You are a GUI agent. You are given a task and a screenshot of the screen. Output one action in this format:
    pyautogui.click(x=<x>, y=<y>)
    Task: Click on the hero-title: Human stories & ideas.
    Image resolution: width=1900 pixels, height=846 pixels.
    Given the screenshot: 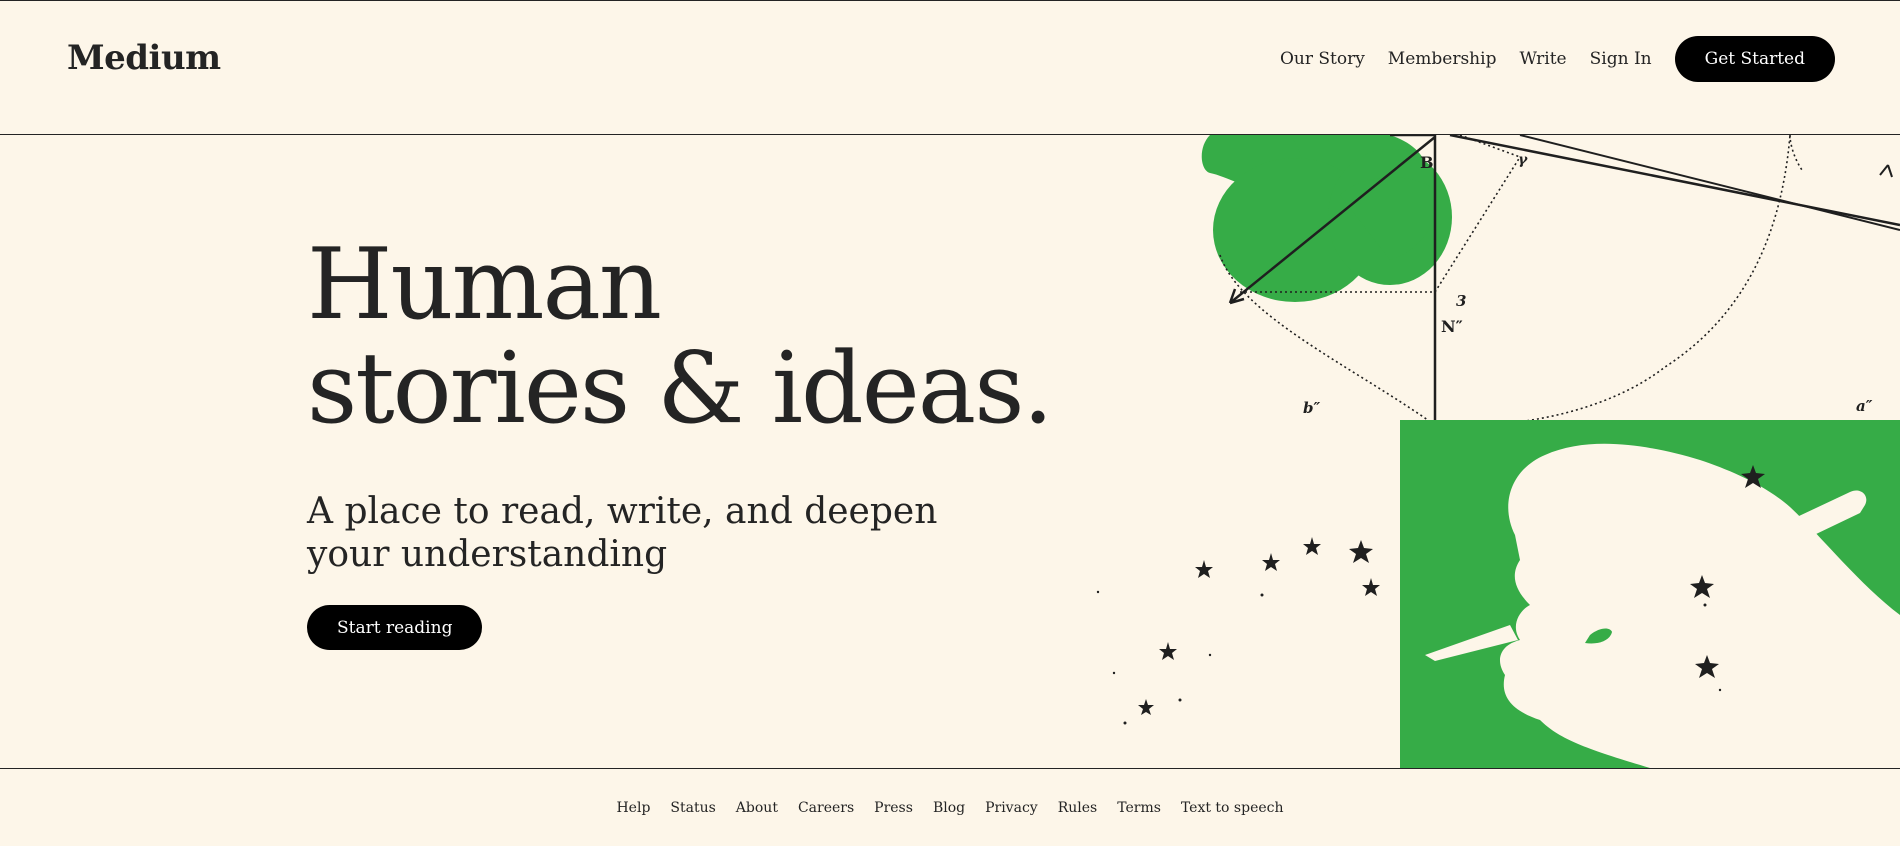 What is the action you would take?
    pyautogui.click(x=680, y=337)
    